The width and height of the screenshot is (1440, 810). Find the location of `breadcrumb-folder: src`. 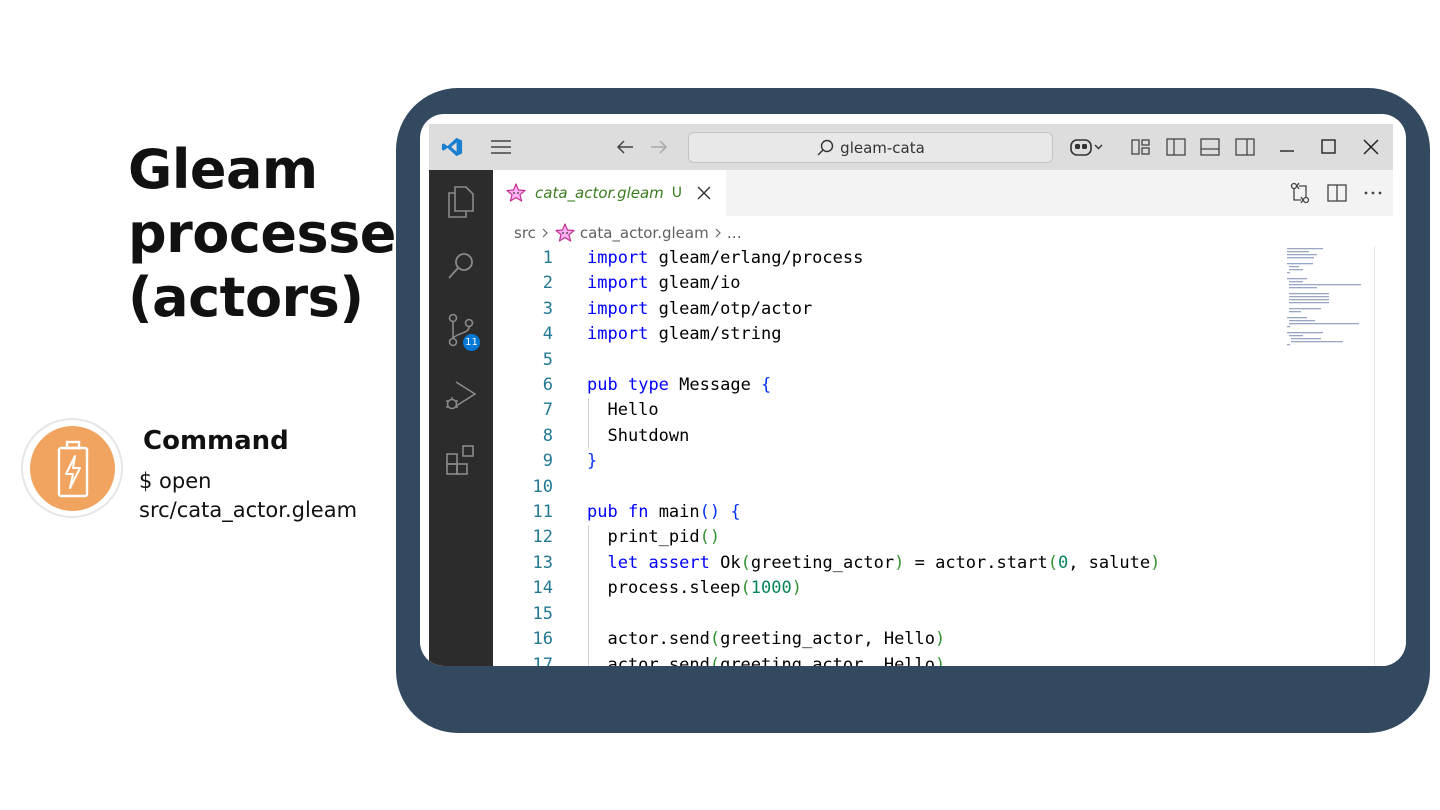

breadcrumb-folder: src is located at coordinates (525, 233).